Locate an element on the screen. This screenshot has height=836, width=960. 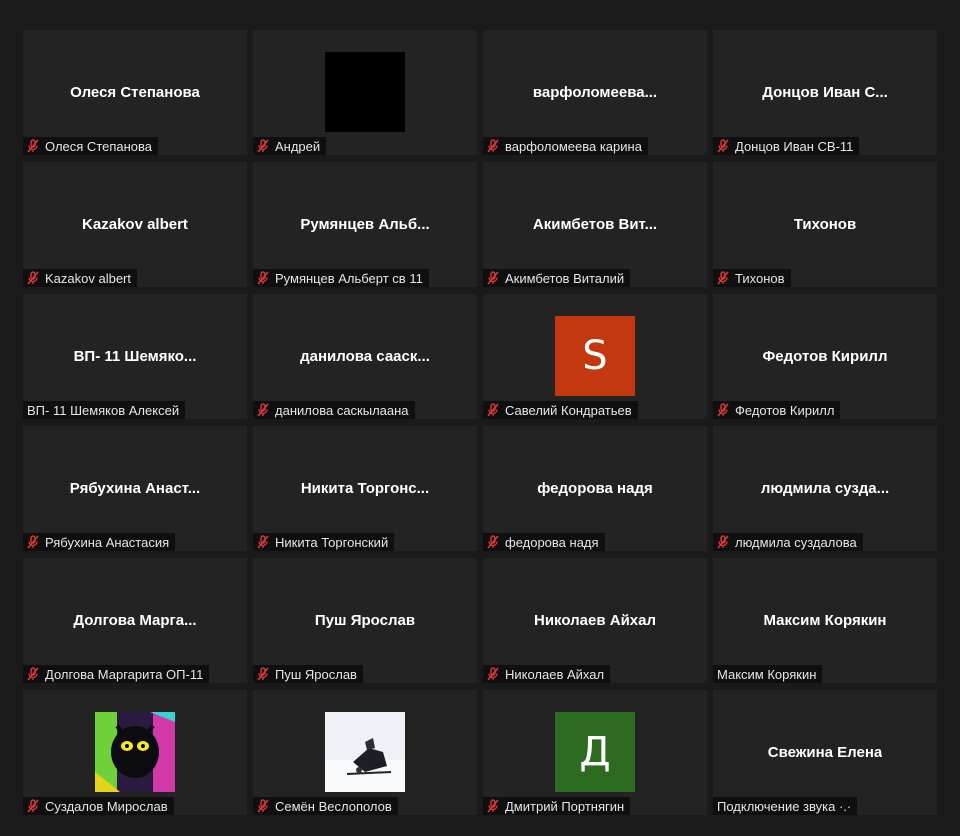
avatar: Д is located at coordinates (595, 752).